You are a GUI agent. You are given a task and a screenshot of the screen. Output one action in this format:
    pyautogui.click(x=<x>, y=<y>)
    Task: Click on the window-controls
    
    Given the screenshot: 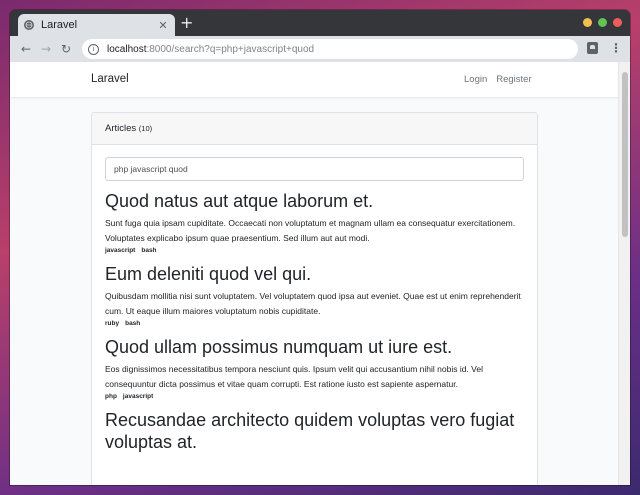 What is the action you would take?
    pyautogui.click(x=602, y=22)
    